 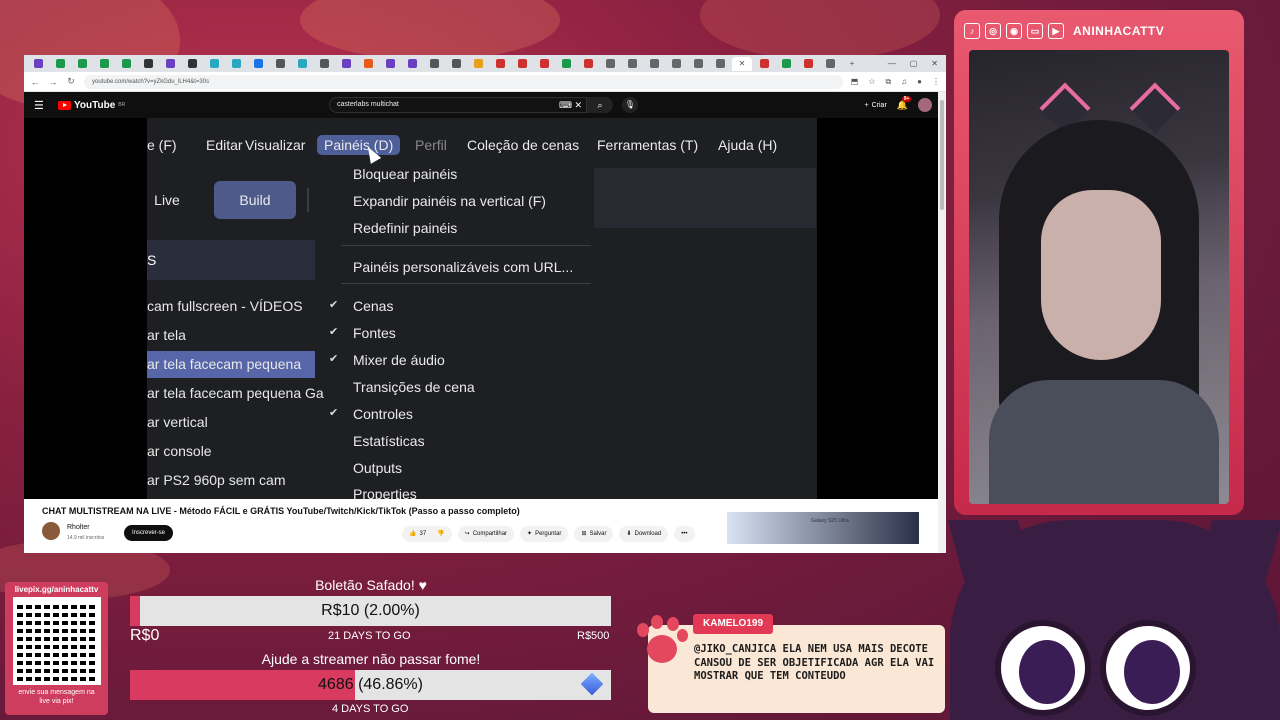 What do you see at coordinates (486, 534) in the screenshot?
I see `share-button: ↪ Compartilhar` at bounding box center [486, 534].